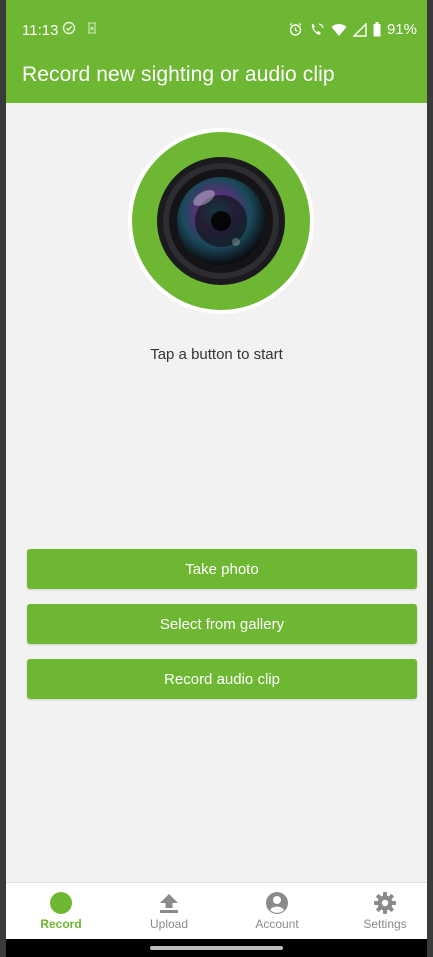 The width and height of the screenshot is (433, 957). I want to click on select-from-gallery-button: Select from gallery, so click(222, 624).